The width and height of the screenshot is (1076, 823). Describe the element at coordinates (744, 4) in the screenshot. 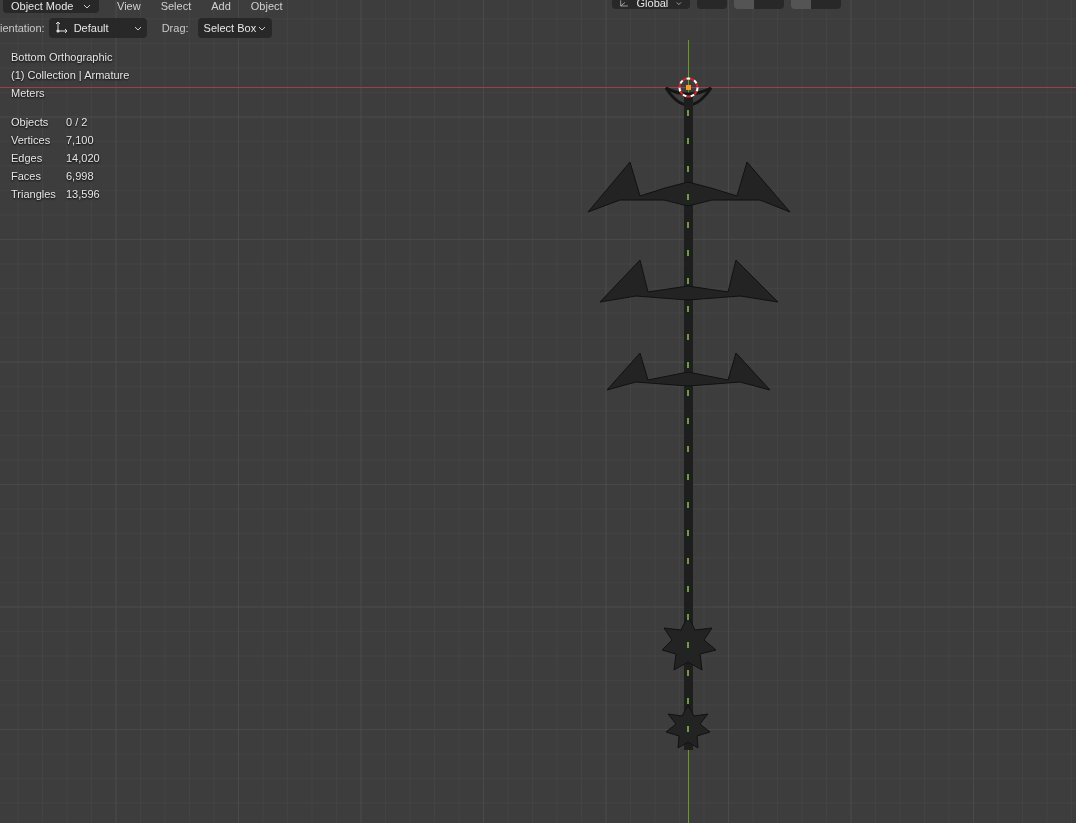

I see `snap-toggle` at that location.